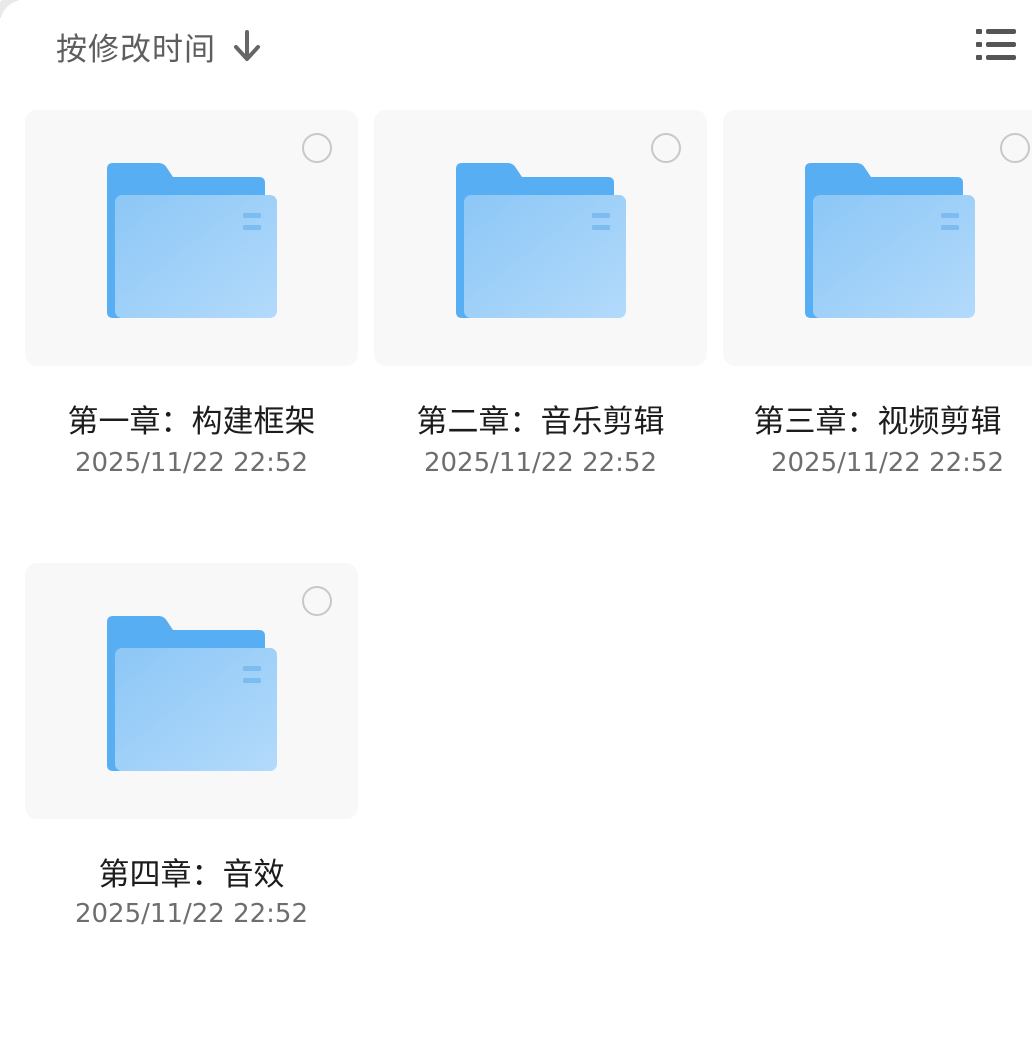 The height and width of the screenshot is (1058, 1032). I want to click on sort-button: 按修改时间, so click(159, 46).